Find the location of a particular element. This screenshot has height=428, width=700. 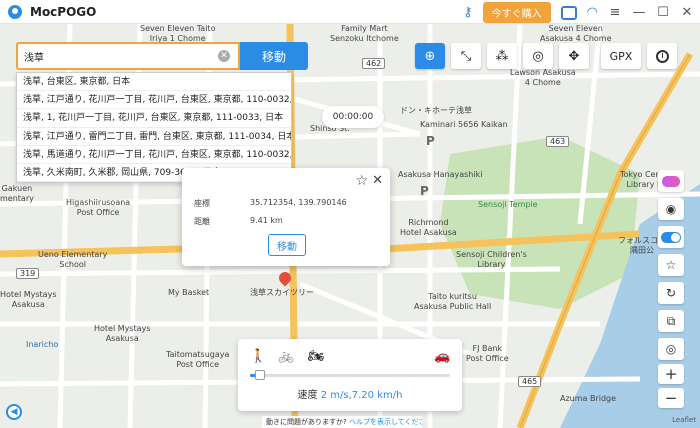

gpx-button: GPX is located at coordinates (621, 56).